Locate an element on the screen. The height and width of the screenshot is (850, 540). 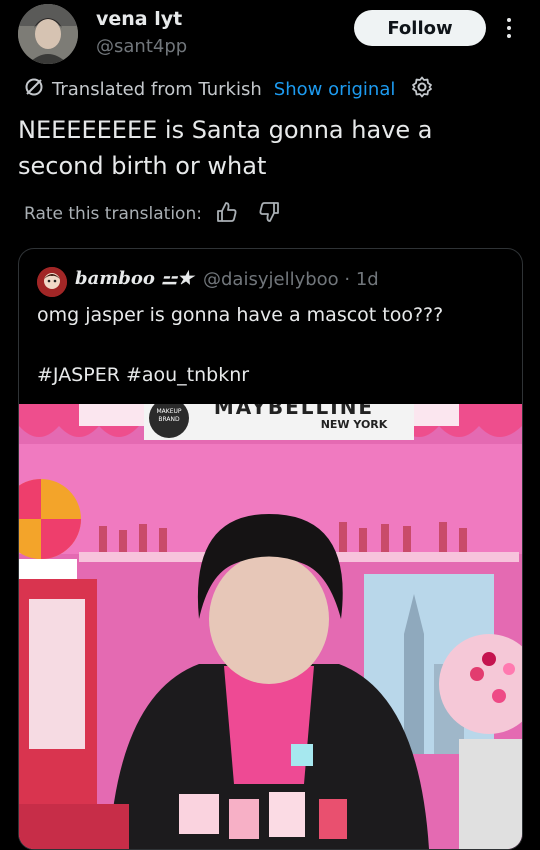
thumbs-up-icon is located at coordinates (227, 214).